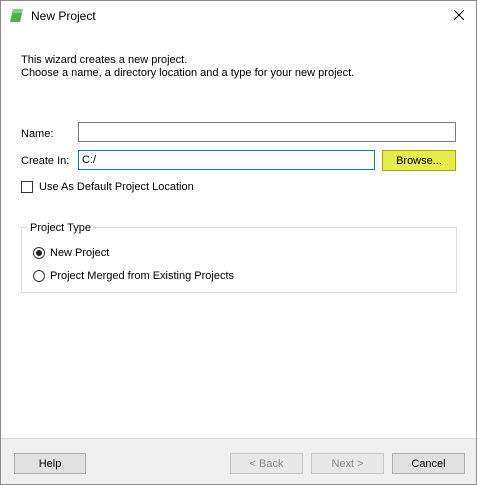 This screenshot has height=485, width=477. I want to click on radio-merged-project, so click(39, 276).